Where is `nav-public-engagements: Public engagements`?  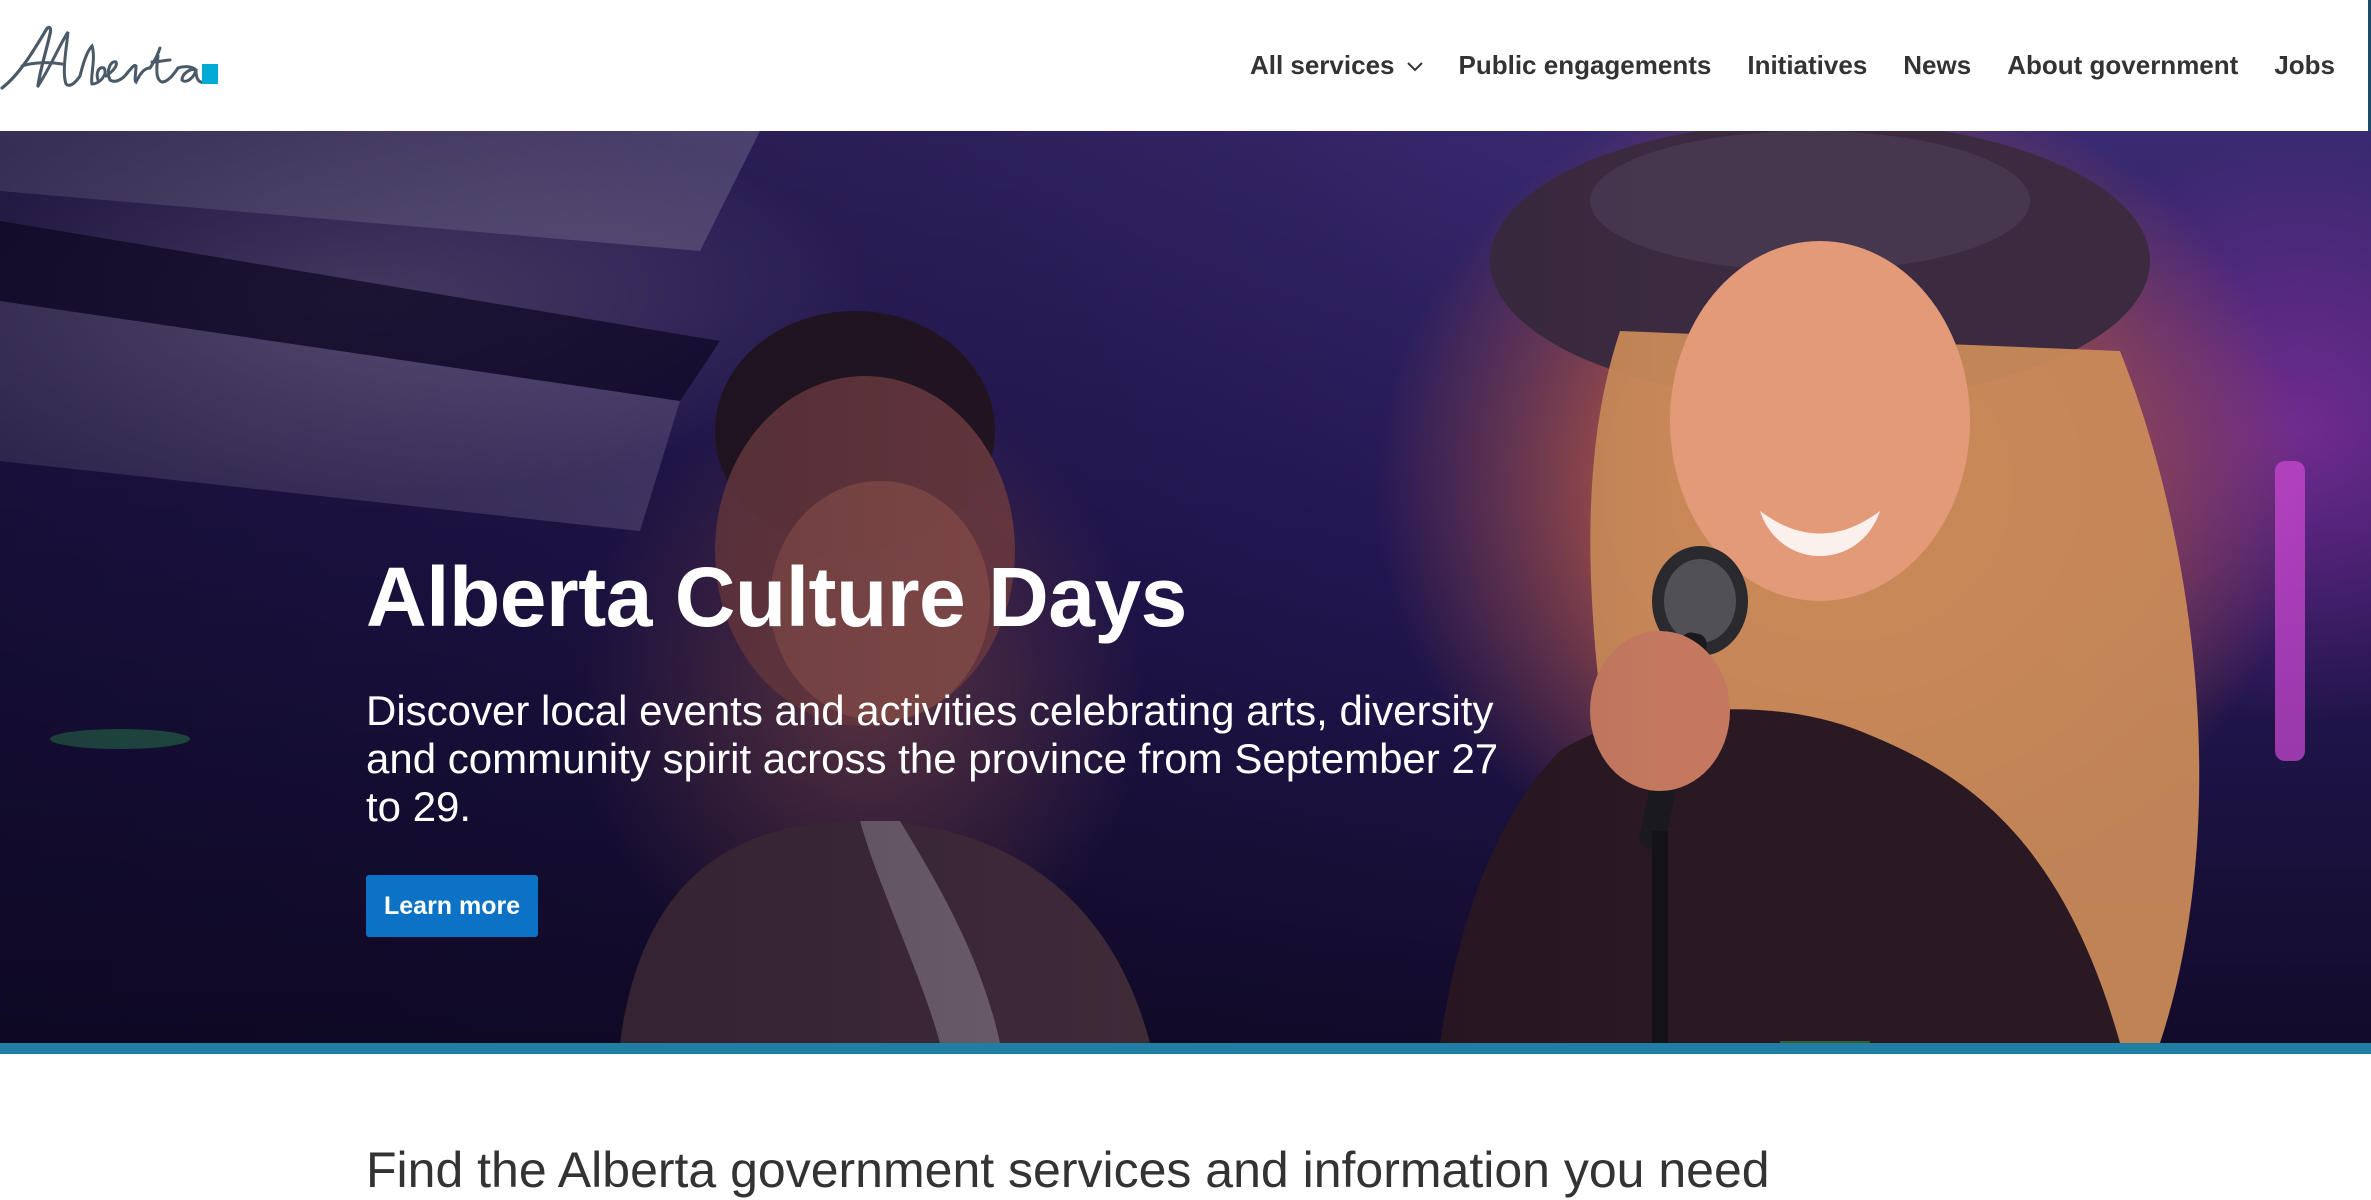 nav-public-engagements: Public engagements is located at coordinates (1585, 65).